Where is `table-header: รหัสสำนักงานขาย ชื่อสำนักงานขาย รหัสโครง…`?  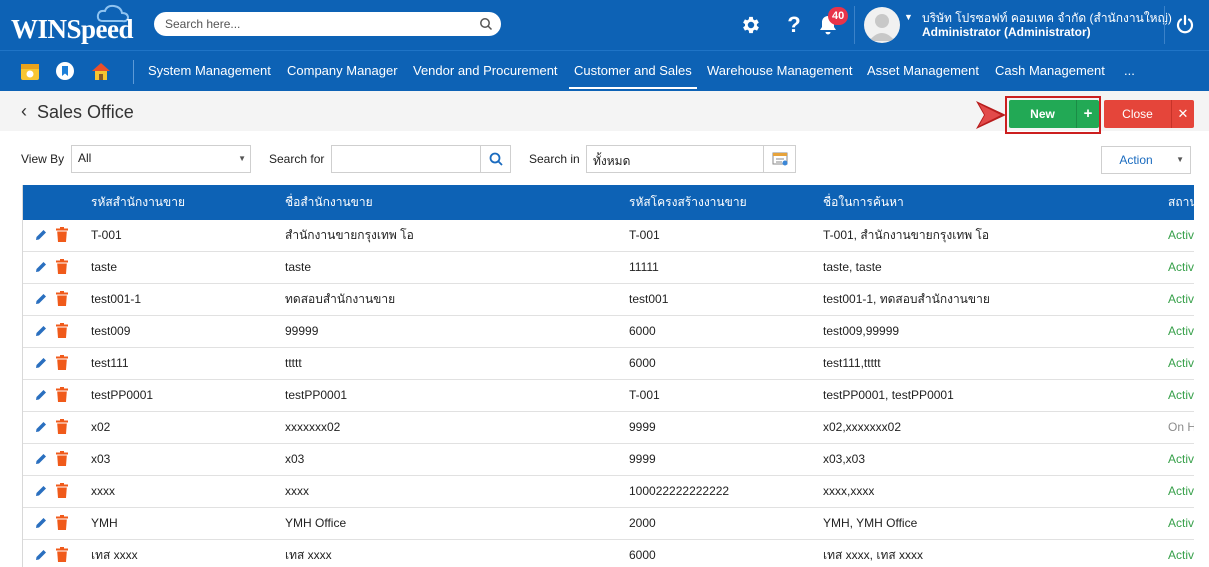 table-header: รหัสสำนักงานขาย ชื่อสำนักงานขาย รหัสโครง… is located at coordinates (608, 202).